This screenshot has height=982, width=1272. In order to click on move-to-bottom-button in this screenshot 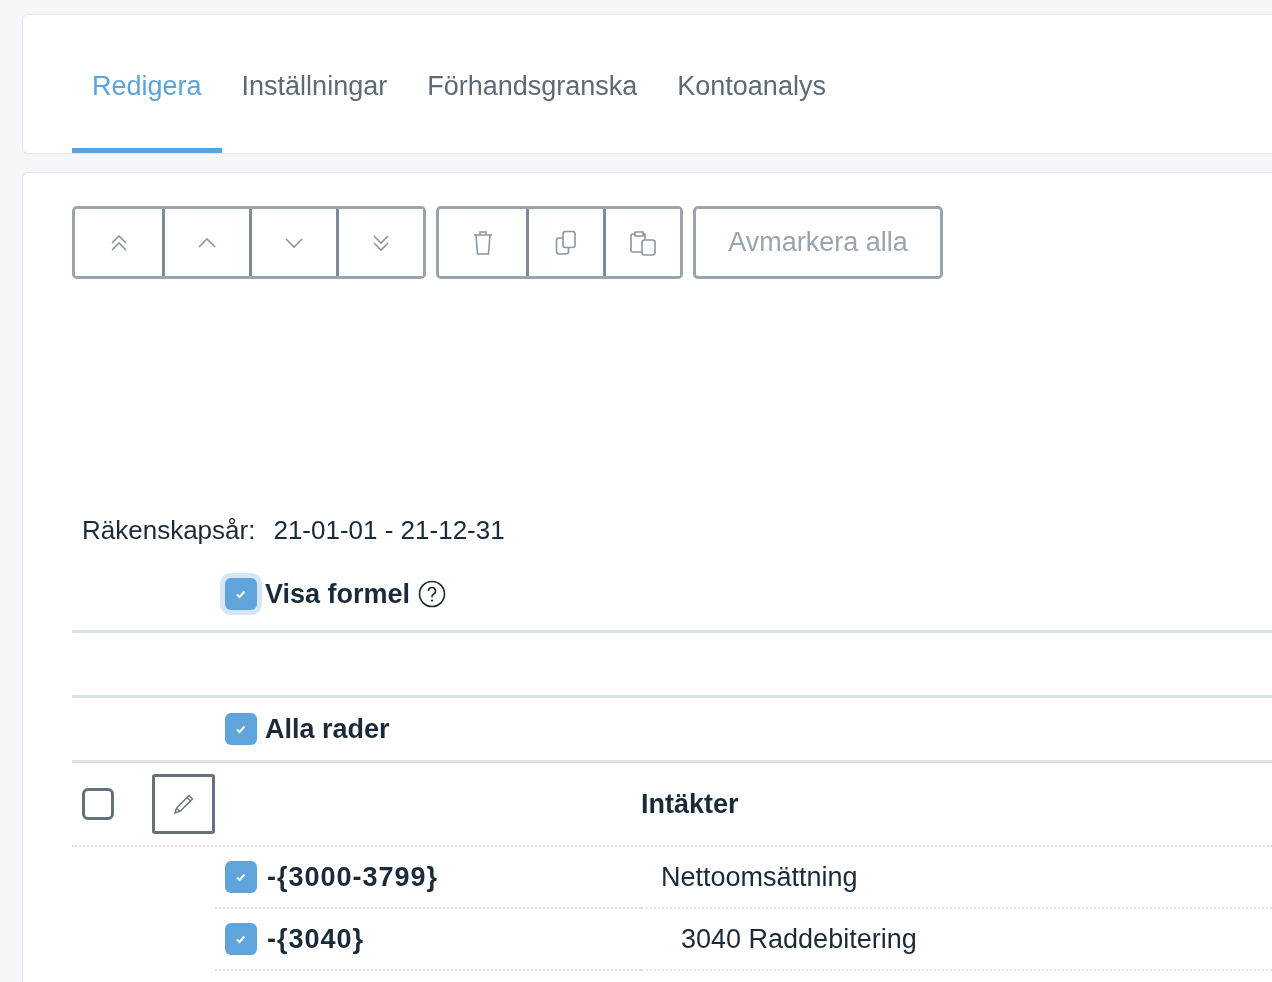, I will do `click(379, 242)`.